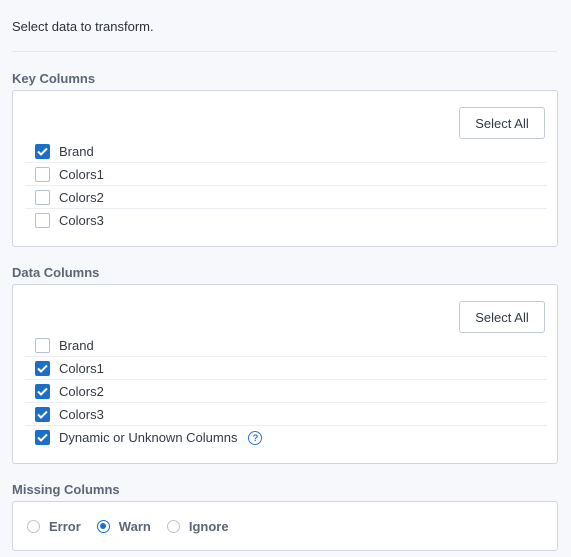 This screenshot has width=571, height=557. Describe the element at coordinates (286, 220) in the screenshot. I see `key-column-row-colors3: Colors3` at that location.